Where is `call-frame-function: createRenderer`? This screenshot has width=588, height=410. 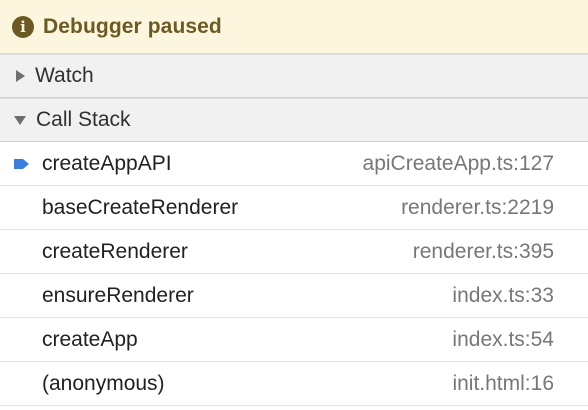 call-frame-function: createRenderer is located at coordinates (115, 251).